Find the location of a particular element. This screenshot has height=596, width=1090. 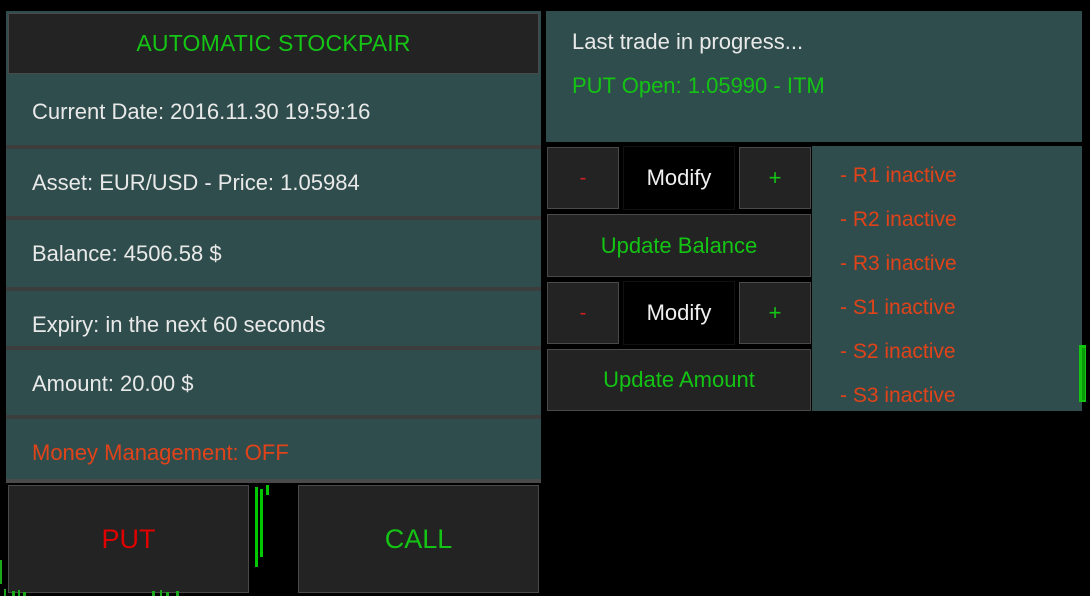

rs-item-s3: - S3 inactive is located at coordinates (898, 395).